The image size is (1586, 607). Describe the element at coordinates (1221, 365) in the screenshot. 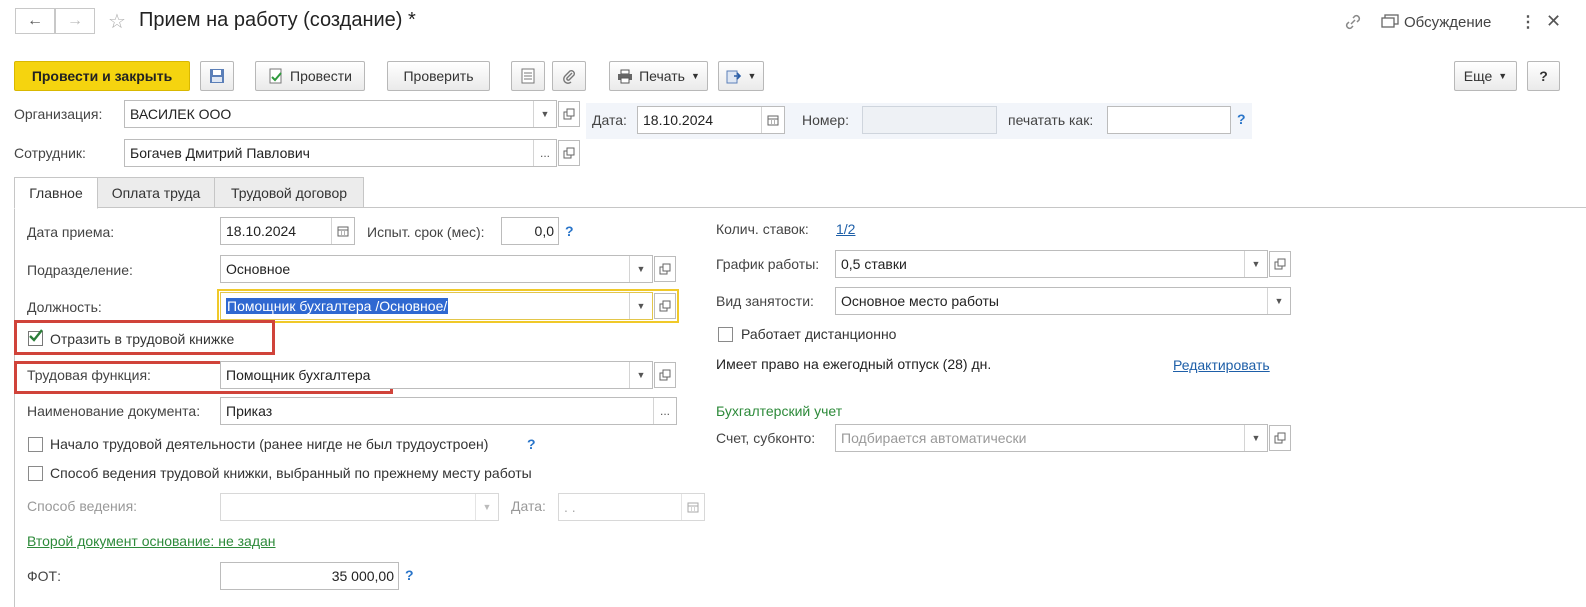

I see `edit-vacation-link: Редактировать` at that location.